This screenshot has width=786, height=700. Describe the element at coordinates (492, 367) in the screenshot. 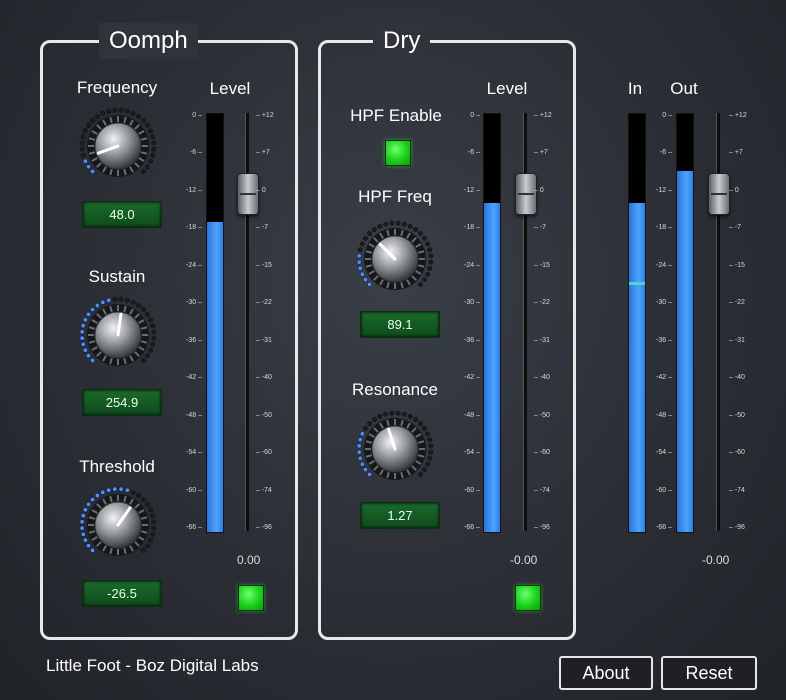

I see `dry-meter-fill` at that location.